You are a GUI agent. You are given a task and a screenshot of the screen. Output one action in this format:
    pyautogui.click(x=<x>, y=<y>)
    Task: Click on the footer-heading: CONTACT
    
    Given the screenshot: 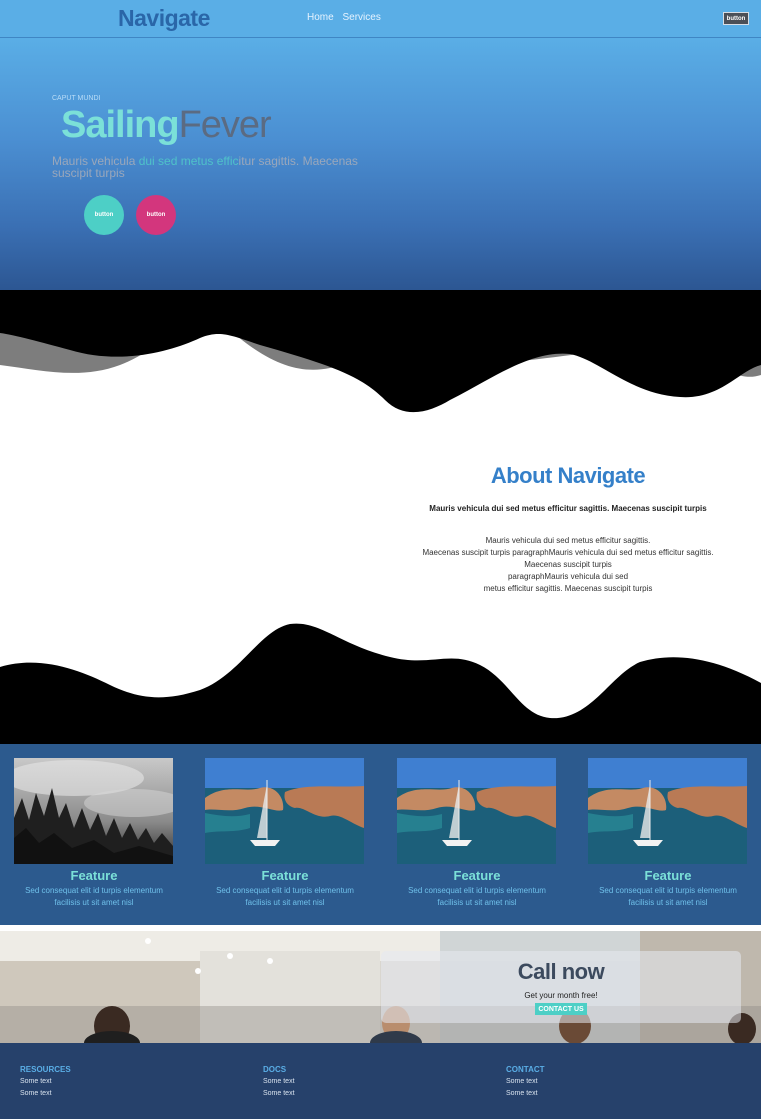 What is the action you would take?
    pyautogui.click(x=525, y=1069)
    